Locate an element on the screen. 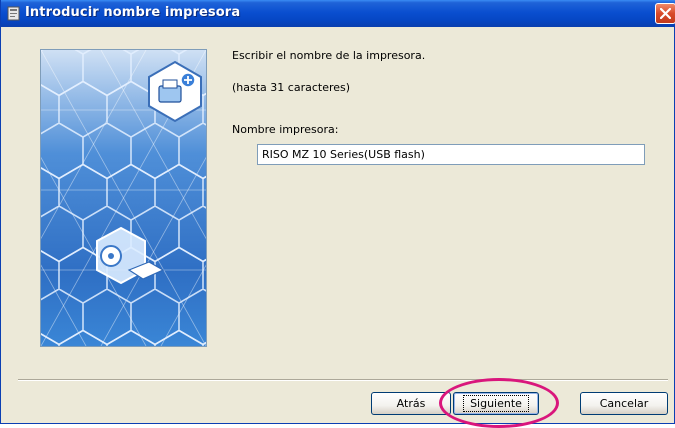 Image resolution: width=675 pixels, height=428 pixels. character-limit-hint: (hasta 31 caracteres) is located at coordinates (291, 87).